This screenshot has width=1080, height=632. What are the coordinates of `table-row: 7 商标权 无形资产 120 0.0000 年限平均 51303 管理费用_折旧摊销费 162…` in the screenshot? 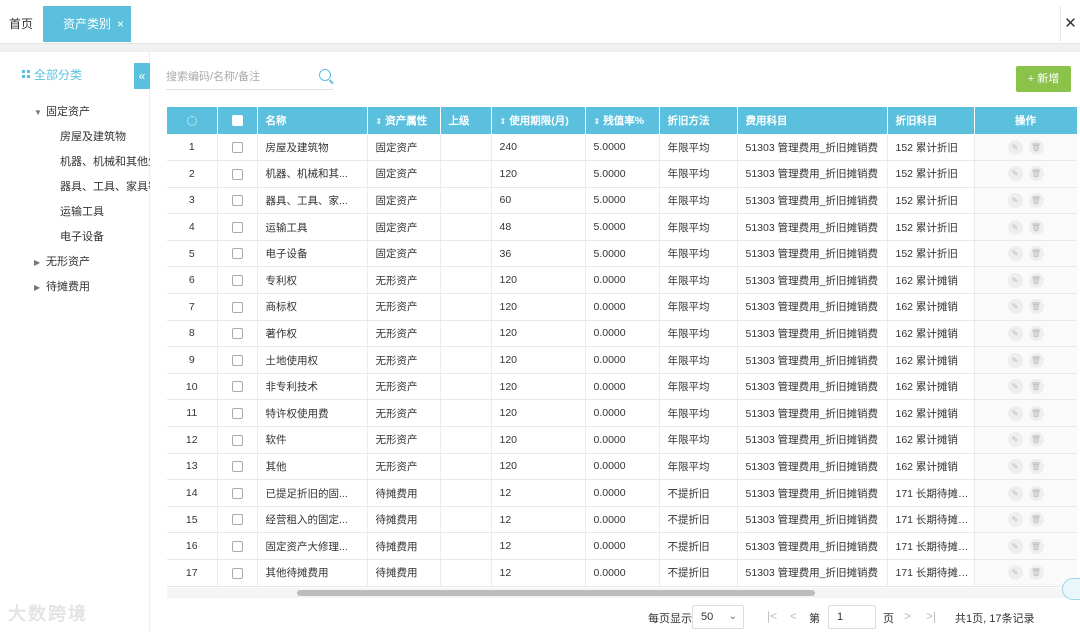 It's located at (622, 307).